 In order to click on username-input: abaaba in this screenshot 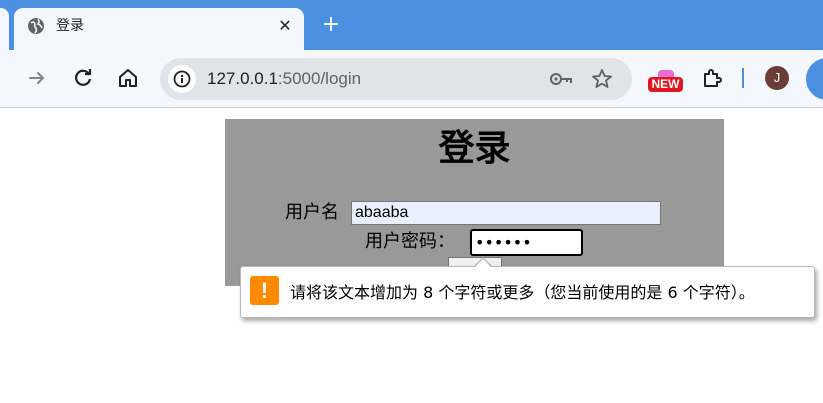, I will do `click(506, 213)`.